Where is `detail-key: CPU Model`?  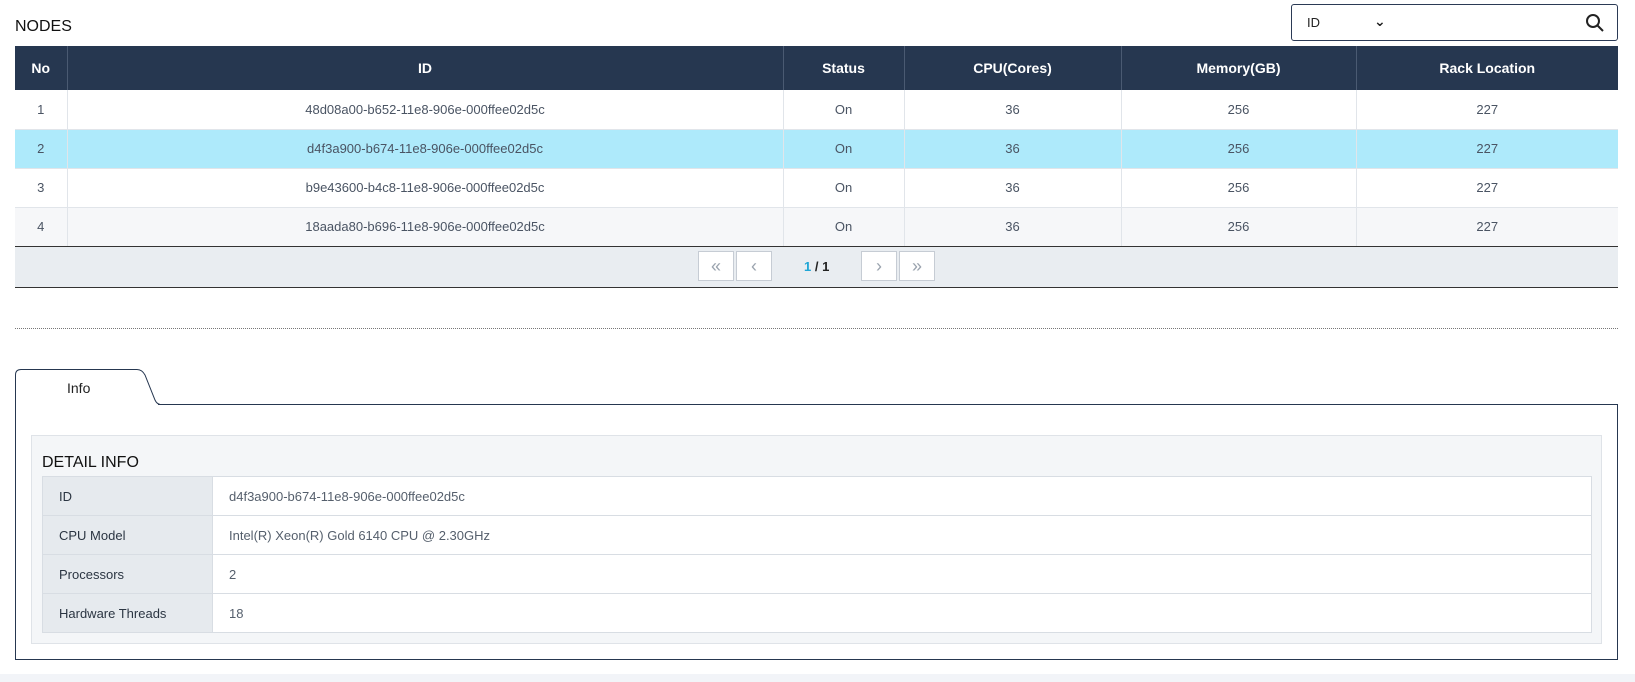 detail-key: CPU Model is located at coordinates (127, 535).